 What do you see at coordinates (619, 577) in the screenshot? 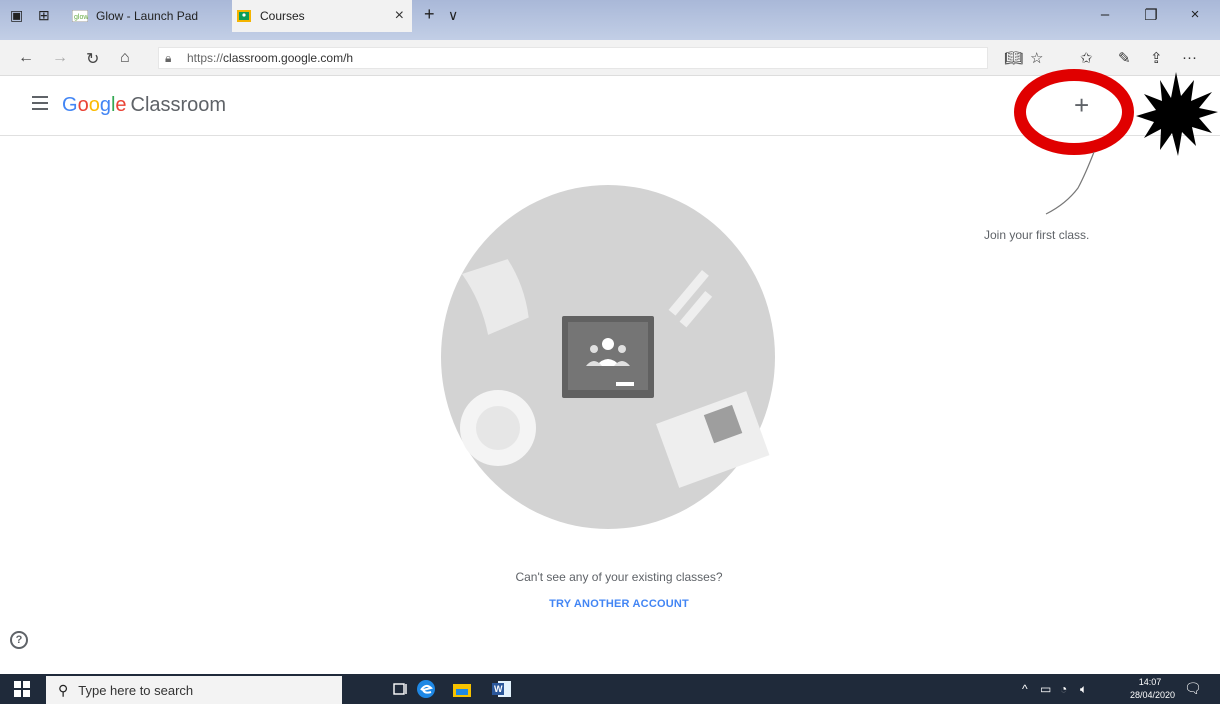
I see `cant-see-classes-text: Can't see any of your existing classes?` at bounding box center [619, 577].